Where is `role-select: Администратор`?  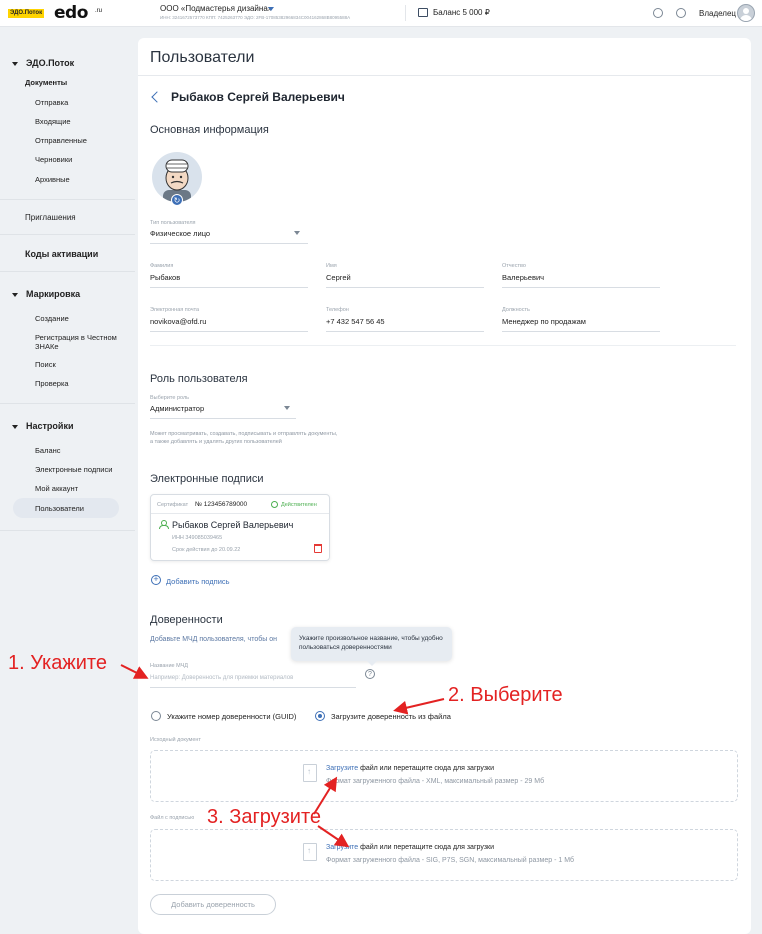 role-select: Администратор is located at coordinates (177, 408).